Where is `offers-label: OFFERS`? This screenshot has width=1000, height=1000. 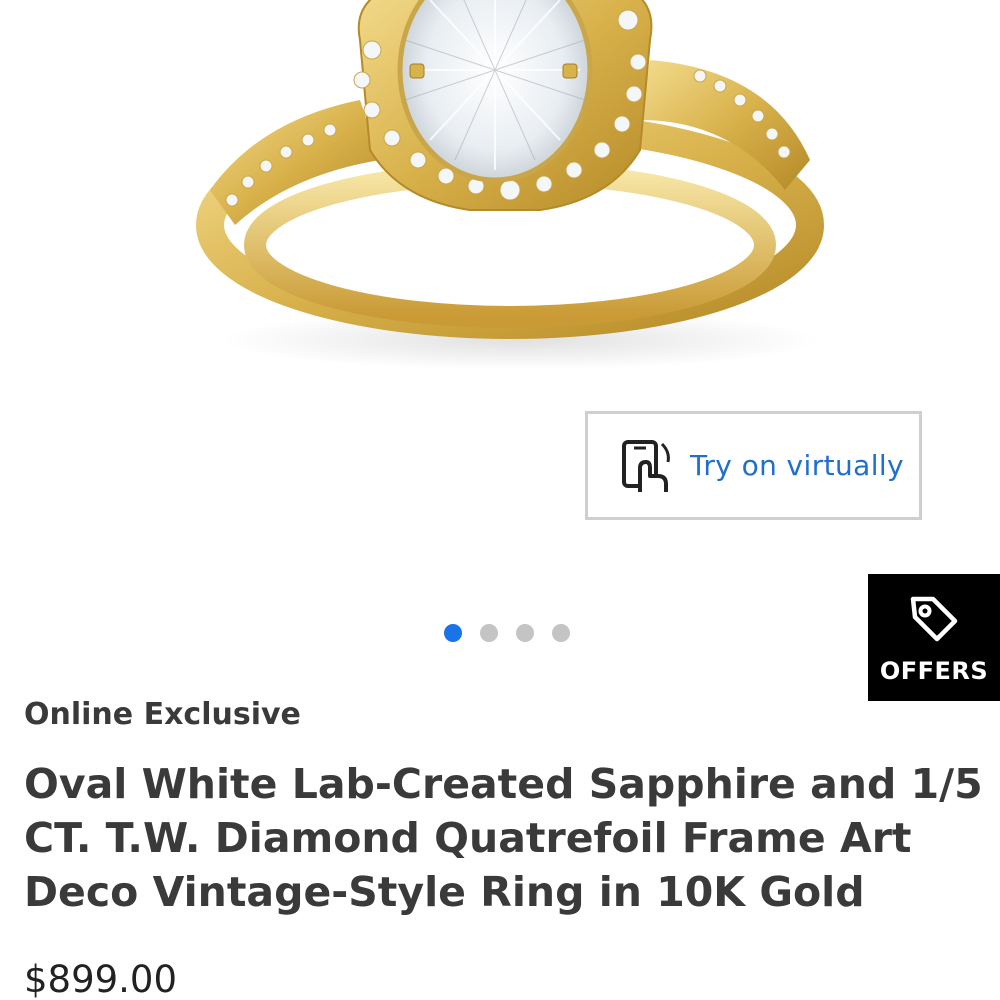
offers-label: OFFERS is located at coordinates (934, 670).